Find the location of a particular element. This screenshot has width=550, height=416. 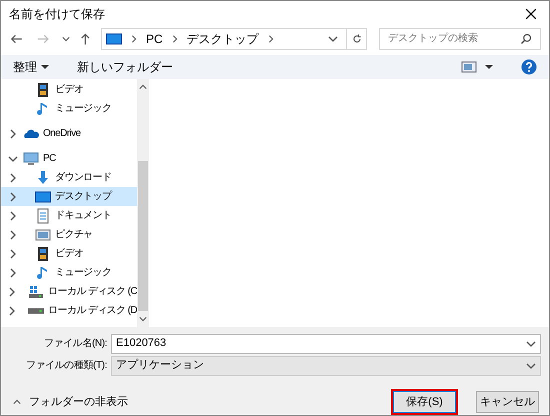

search-field: デスクトップの検索 is located at coordinates (460, 39).